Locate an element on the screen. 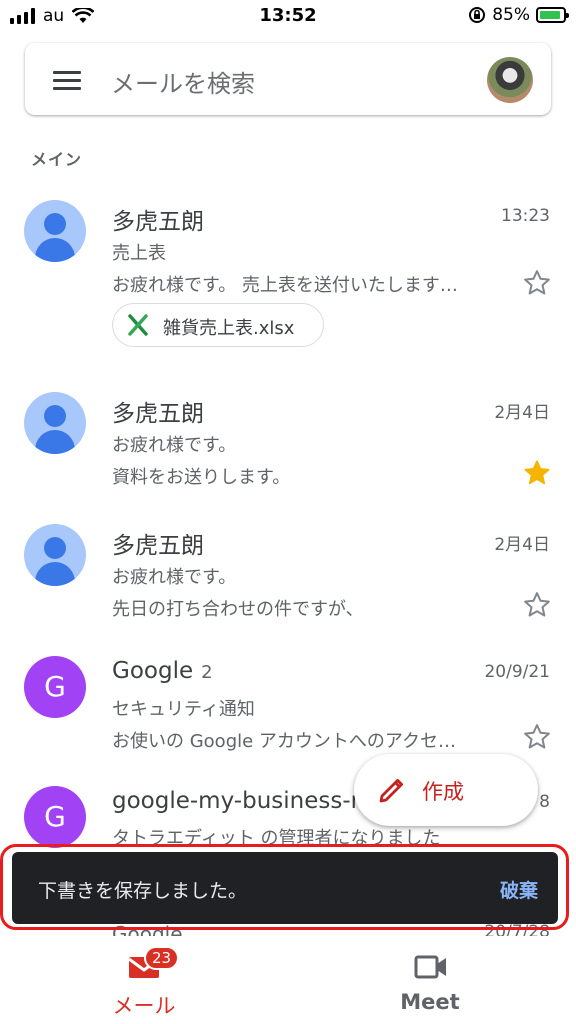 This screenshot has height=1024, width=576. bottom-nav: 23 メール Meet is located at coordinates (288, 980).